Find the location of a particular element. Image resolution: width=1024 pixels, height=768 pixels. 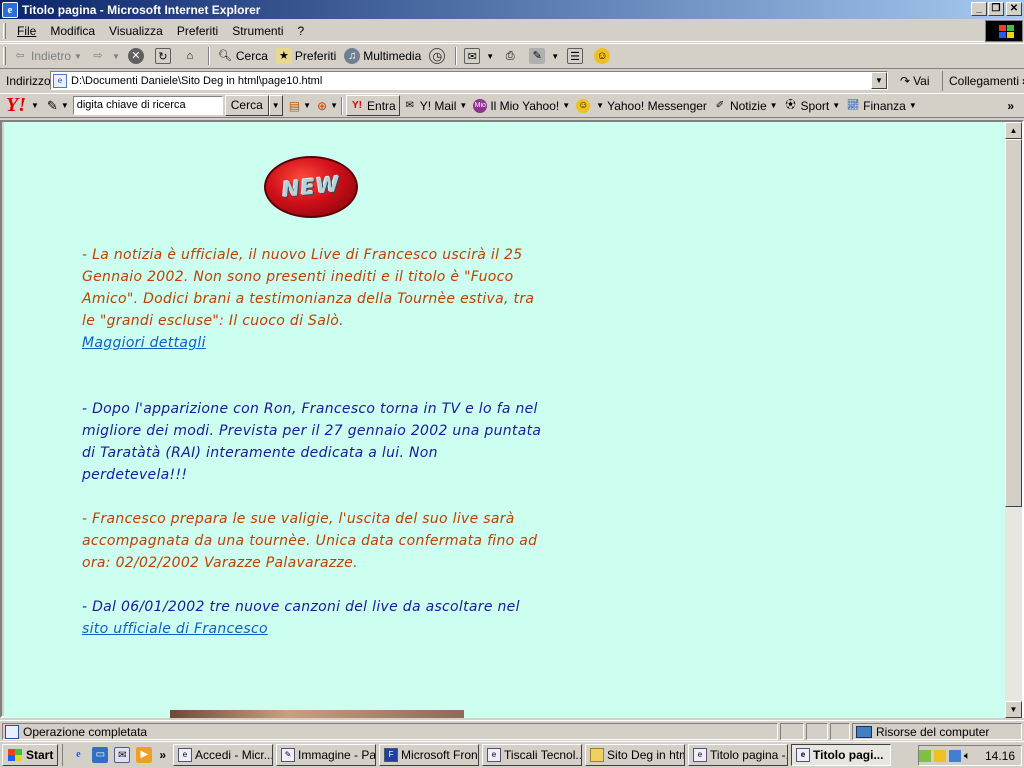

print-button: ⎙ is located at coordinates (511, 56).